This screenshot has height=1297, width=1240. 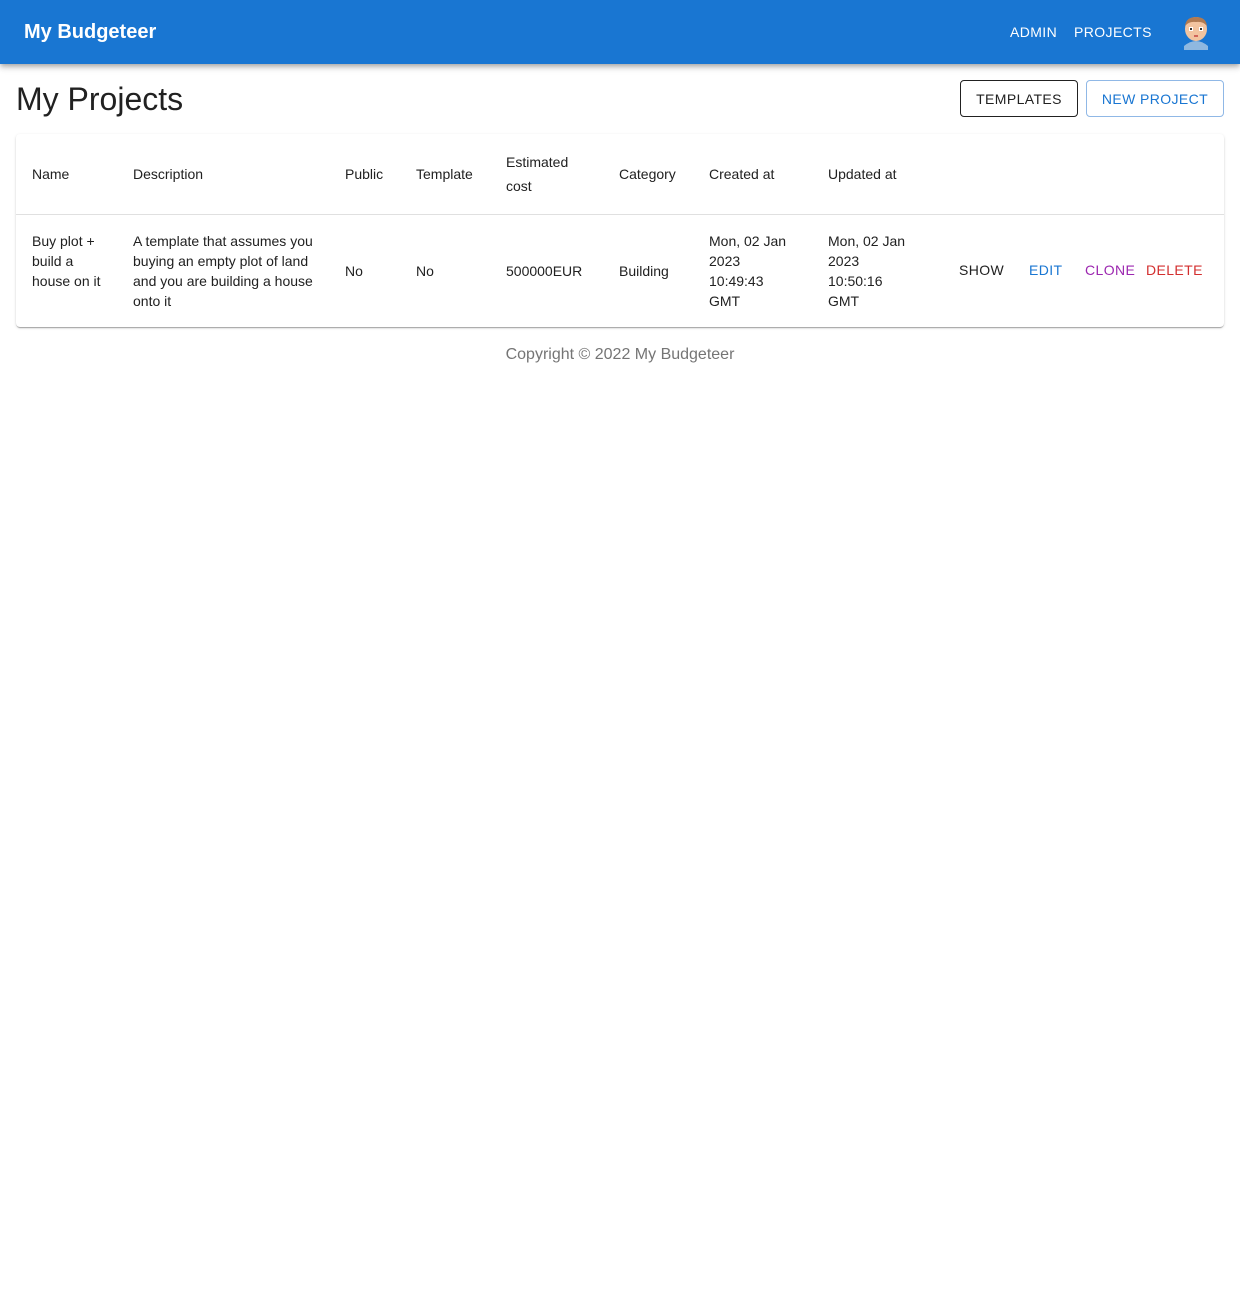 I want to click on cell-category: Building, so click(x=644, y=271).